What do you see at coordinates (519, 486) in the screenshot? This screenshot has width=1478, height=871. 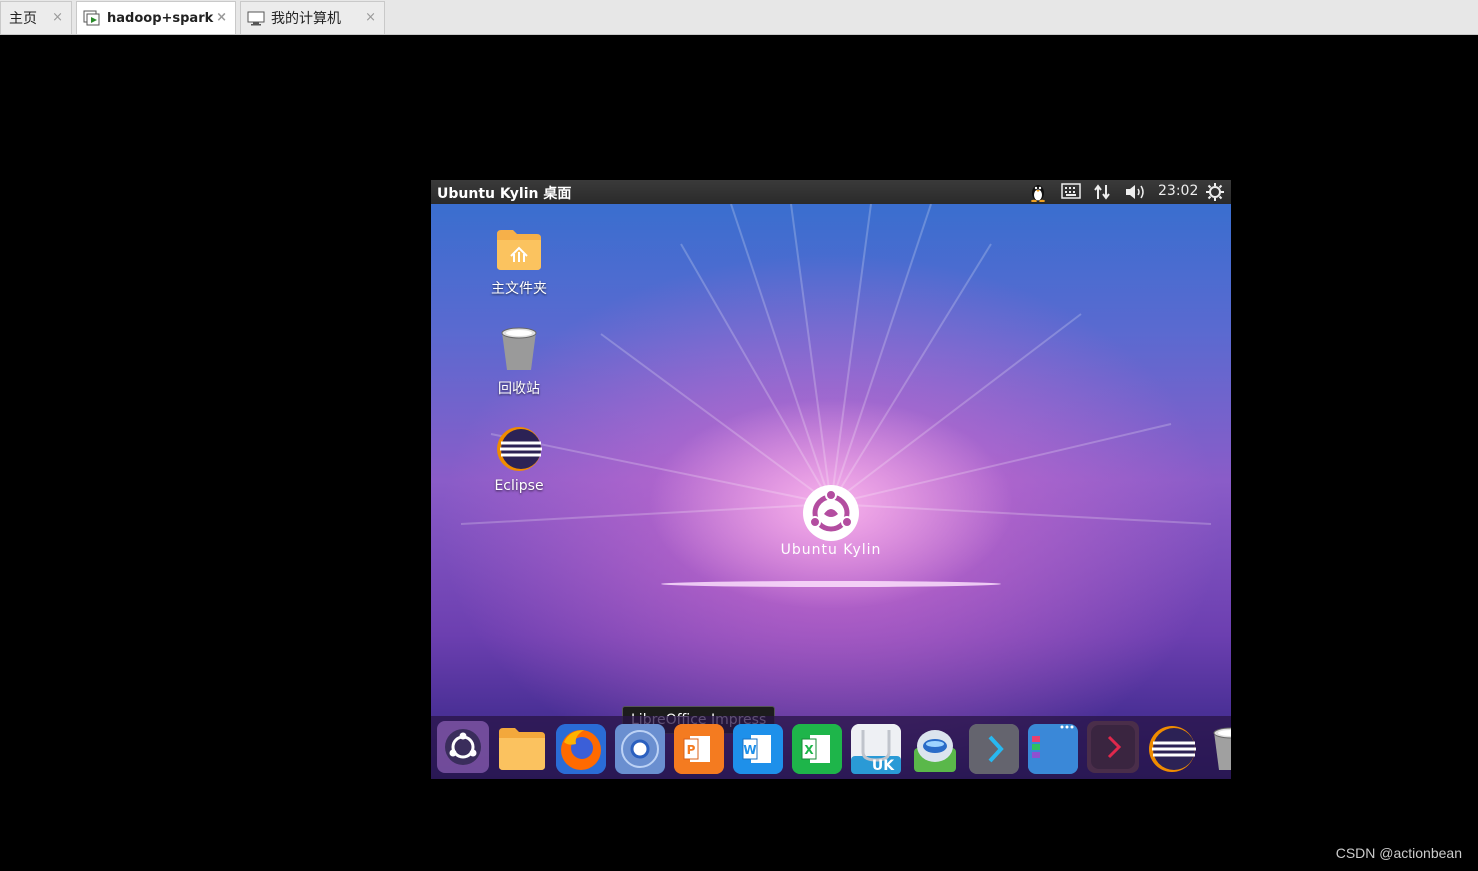 I see `desktop-icon-eclipse-label: Eclipse` at bounding box center [519, 486].